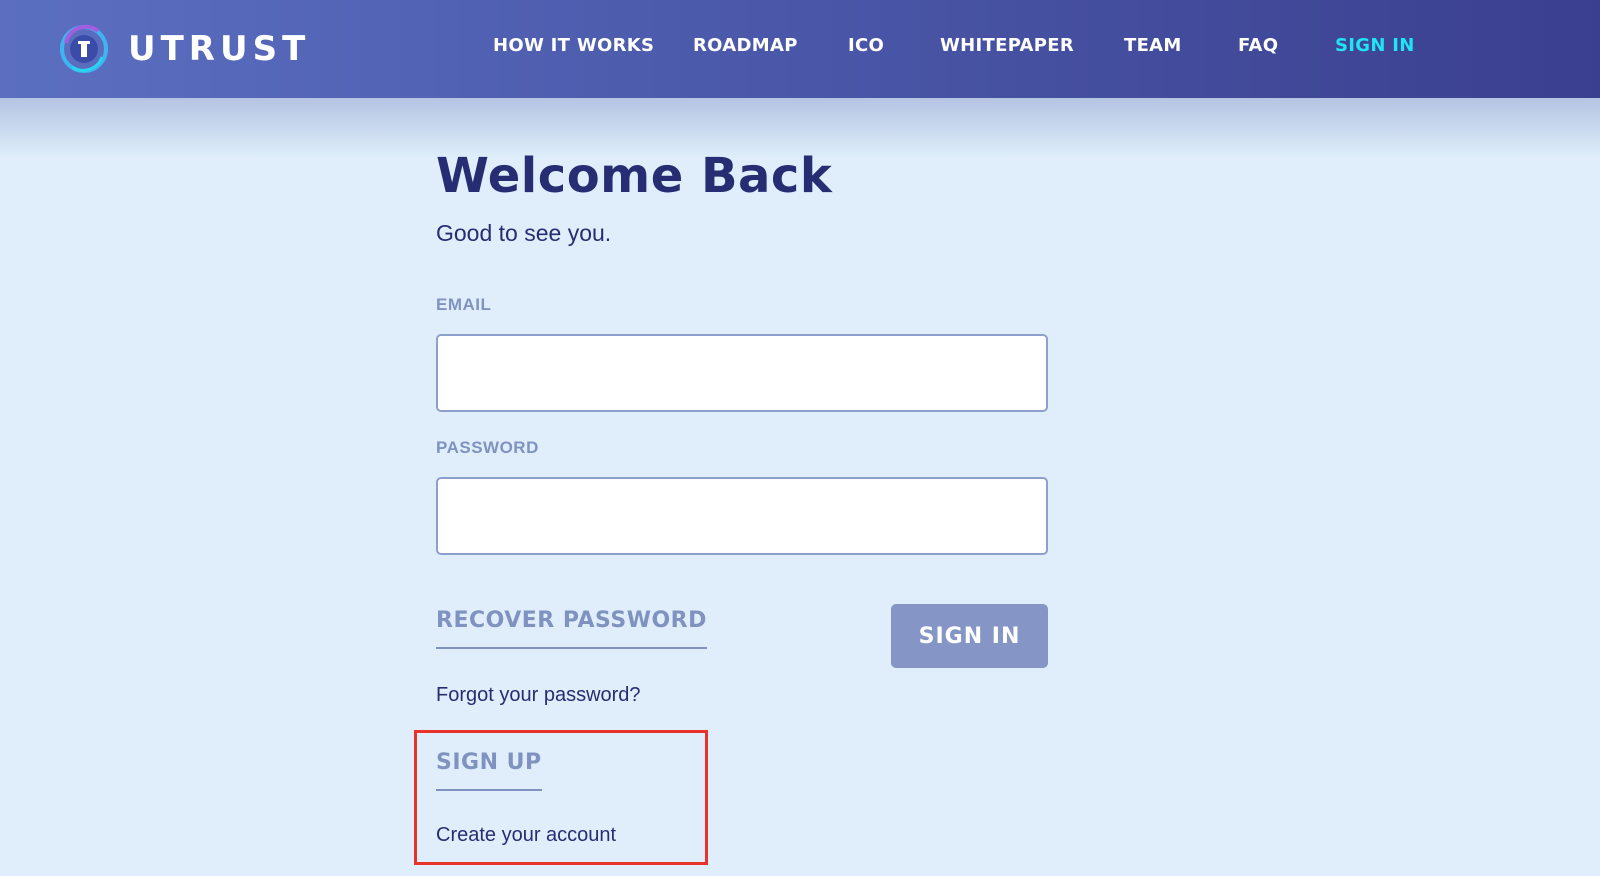 This screenshot has height=876, width=1600. I want to click on page-title: Welcome Back, so click(634, 176).